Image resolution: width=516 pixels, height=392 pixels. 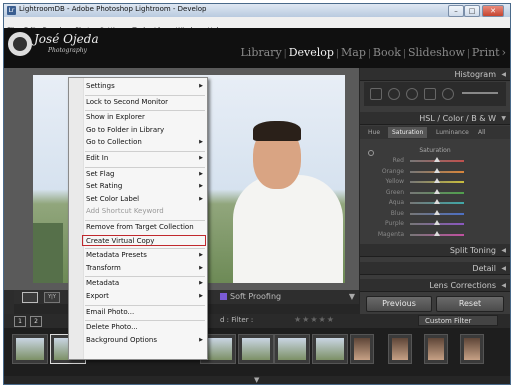 I want to click on menu-item-show-in-explorer: Show in Explorer, so click(x=145, y=117).